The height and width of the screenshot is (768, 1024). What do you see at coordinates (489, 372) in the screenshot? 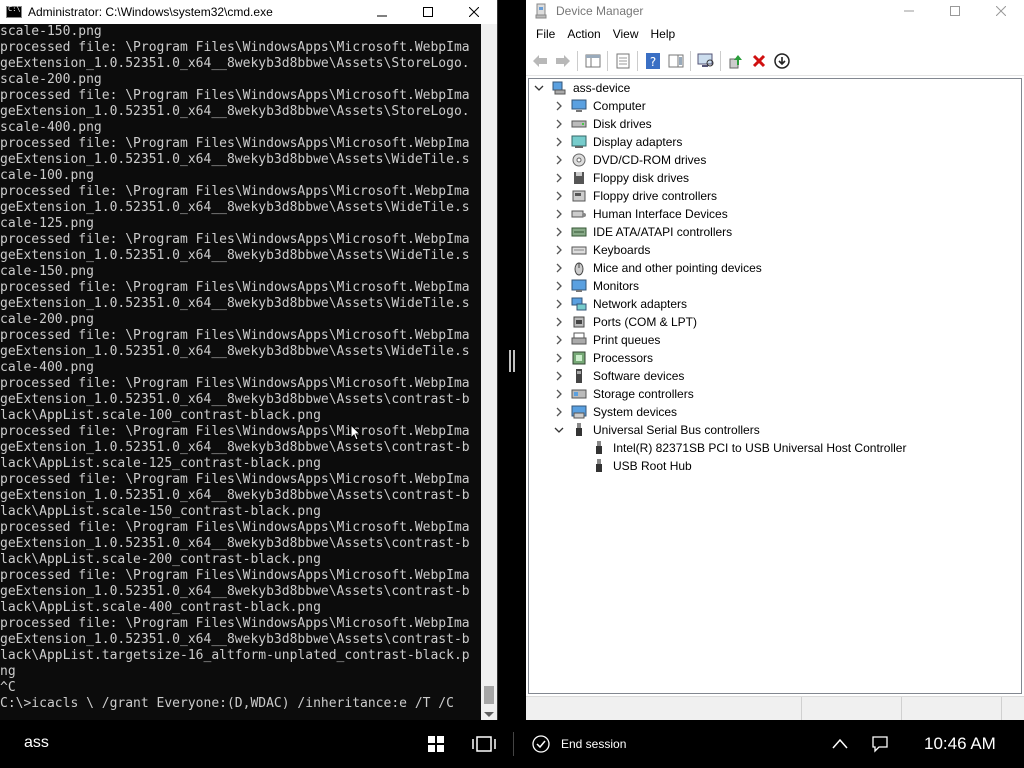
I see `cmd-scrollbar` at bounding box center [489, 372].